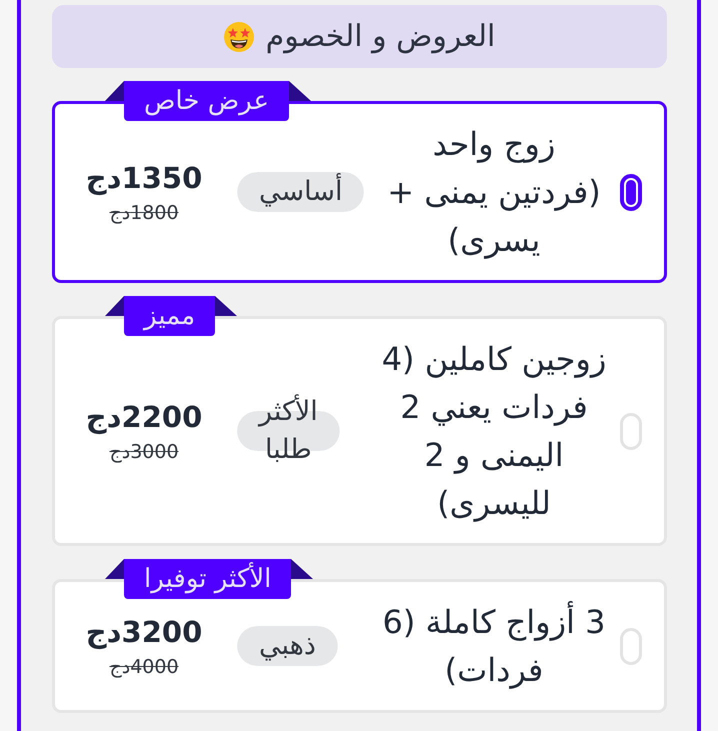 The width and height of the screenshot is (718, 731). Describe the element at coordinates (381, 36) in the screenshot. I see `header-title: العروض و الخصوم` at that location.